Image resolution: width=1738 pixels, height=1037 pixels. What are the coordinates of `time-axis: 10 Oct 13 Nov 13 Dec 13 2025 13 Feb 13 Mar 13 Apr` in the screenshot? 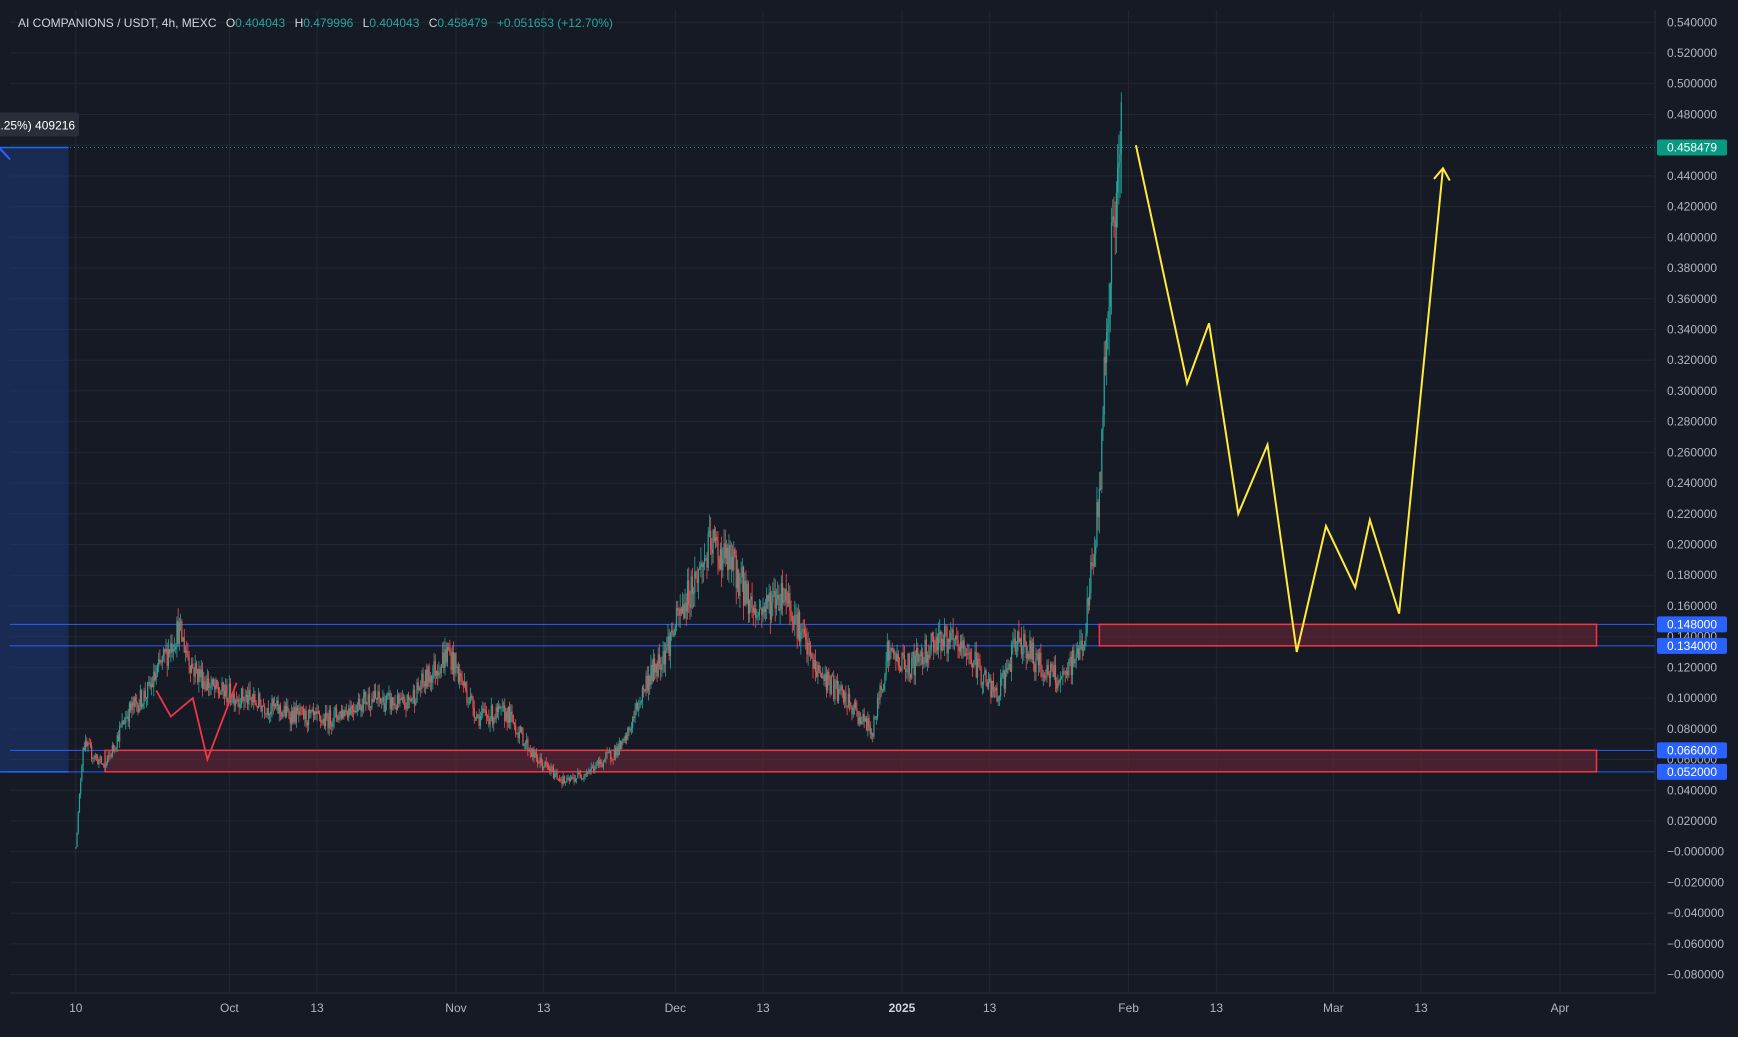 It's located at (832, 1003).